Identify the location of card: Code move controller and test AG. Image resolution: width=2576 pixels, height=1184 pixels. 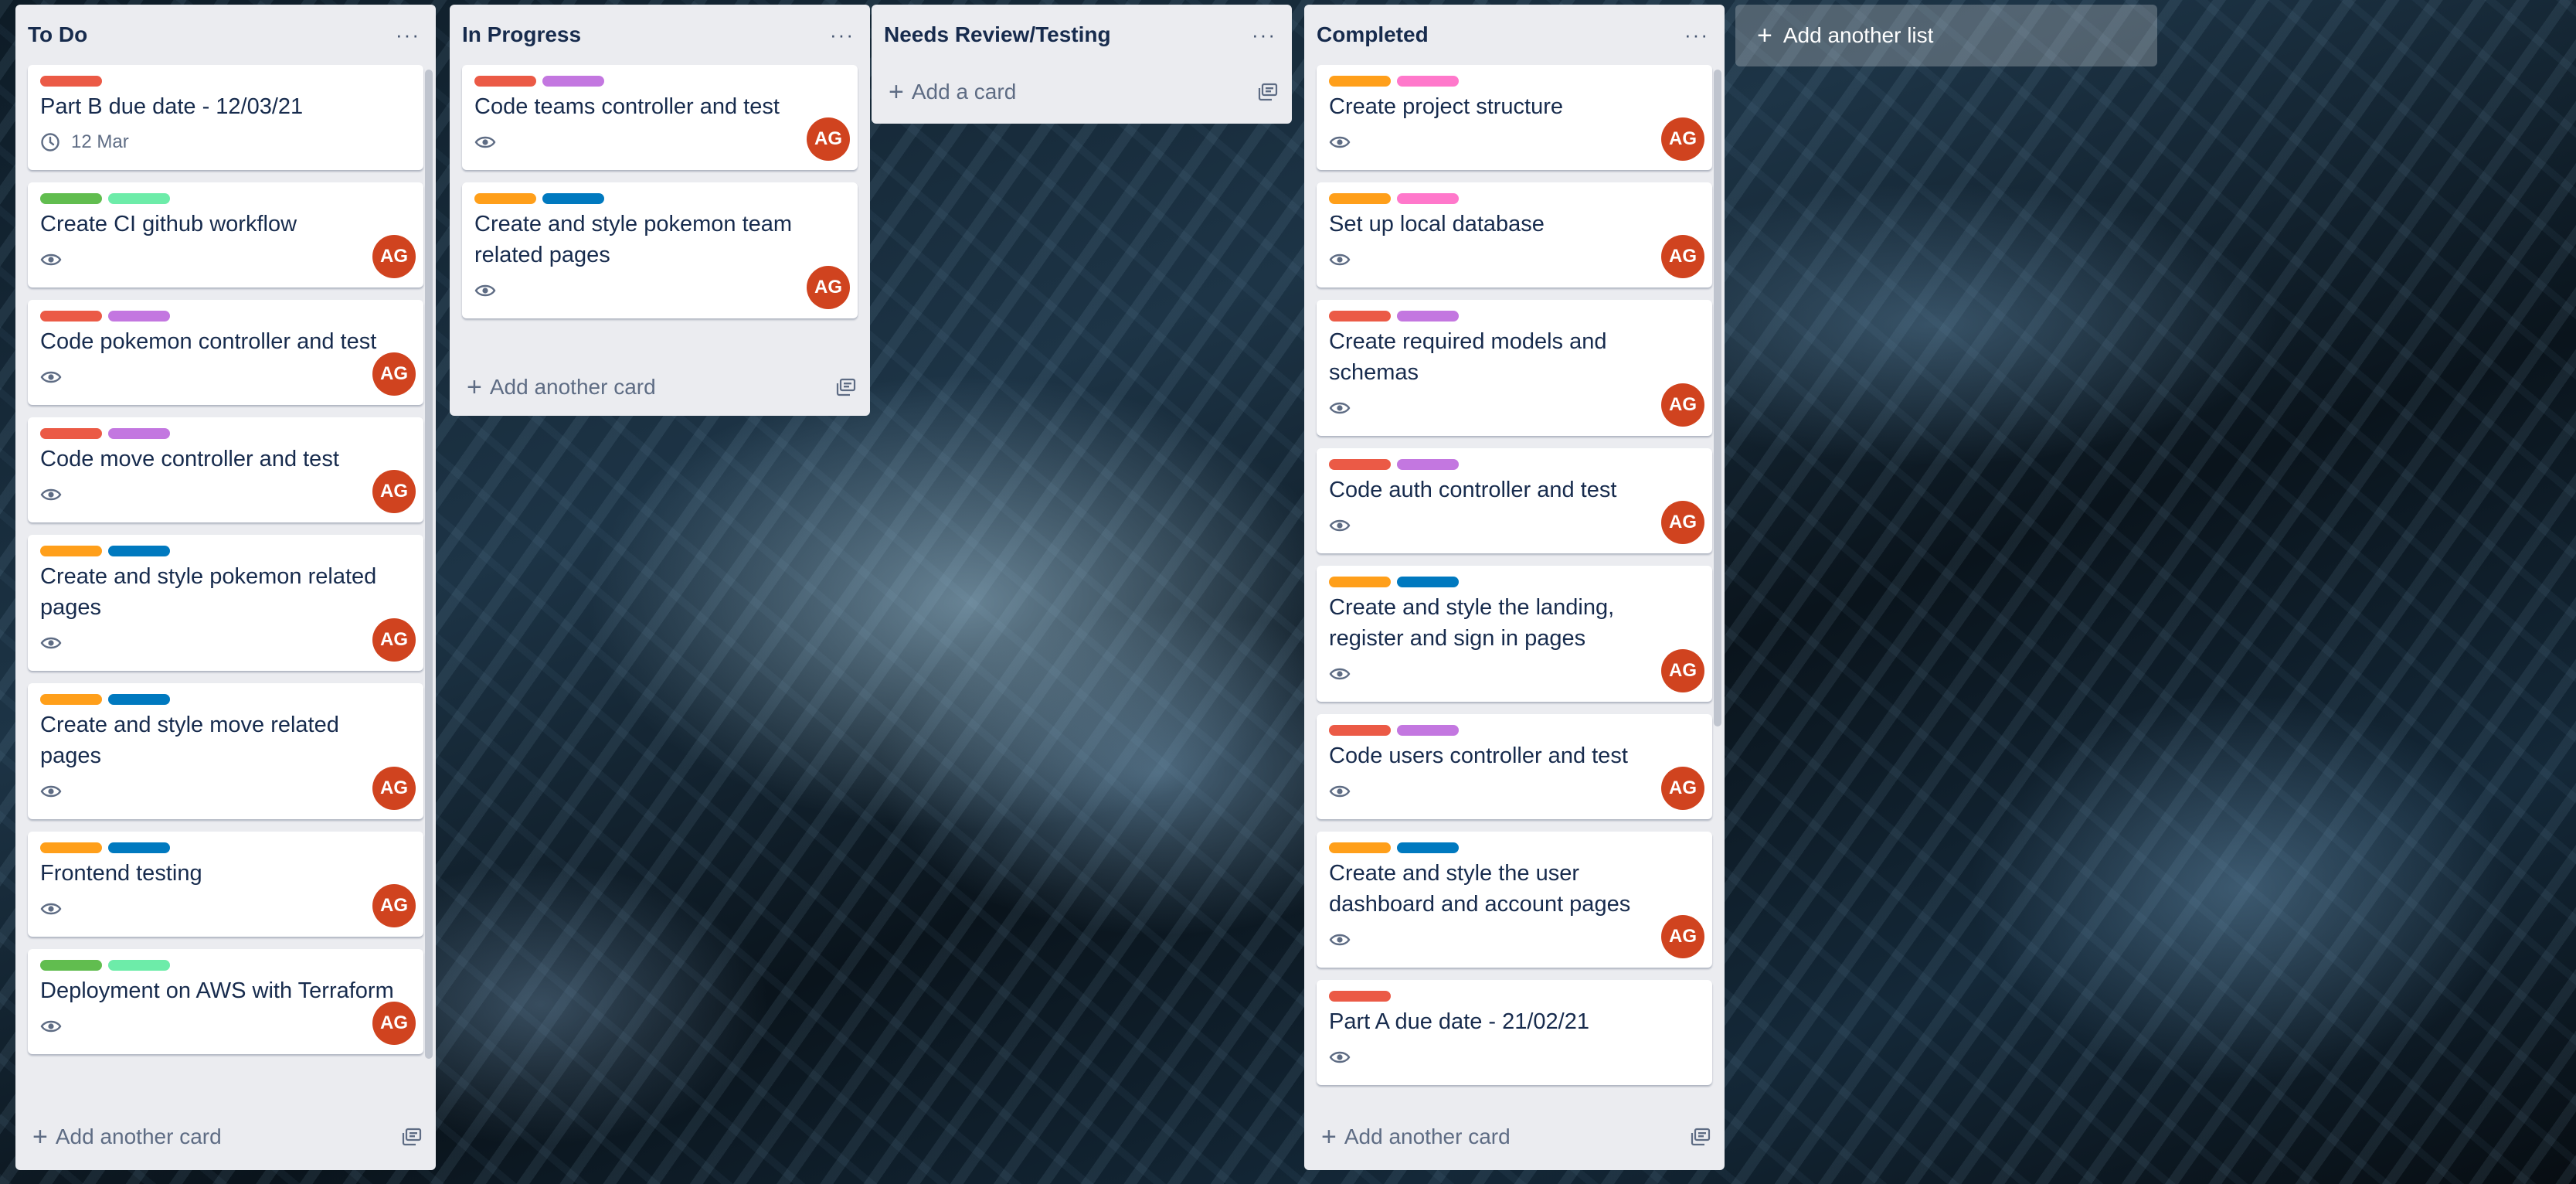
(225, 469).